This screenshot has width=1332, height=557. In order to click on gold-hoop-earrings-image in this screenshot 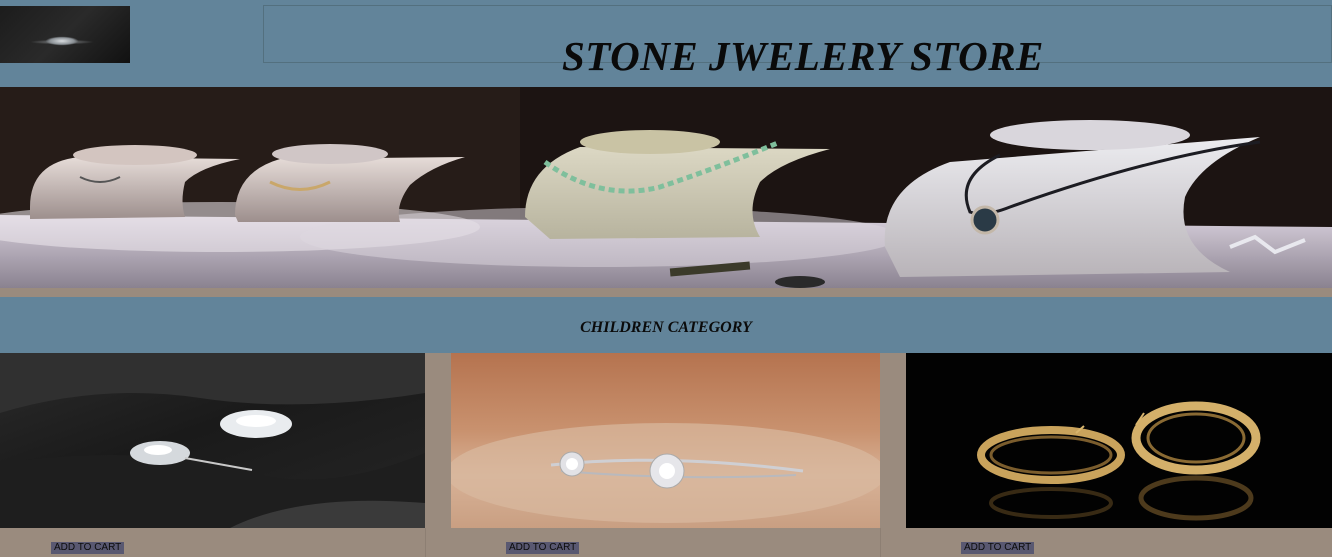, I will do `click(1119, 440)`.